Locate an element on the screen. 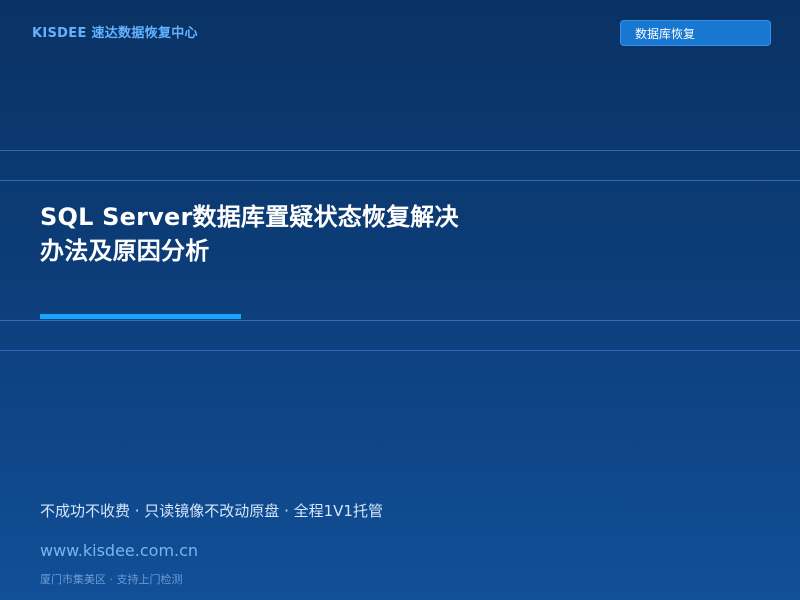 The height and width of the screenshot is (600, 800). website-url: www.kisdee.com.cn is located at coordinates (119, 550).